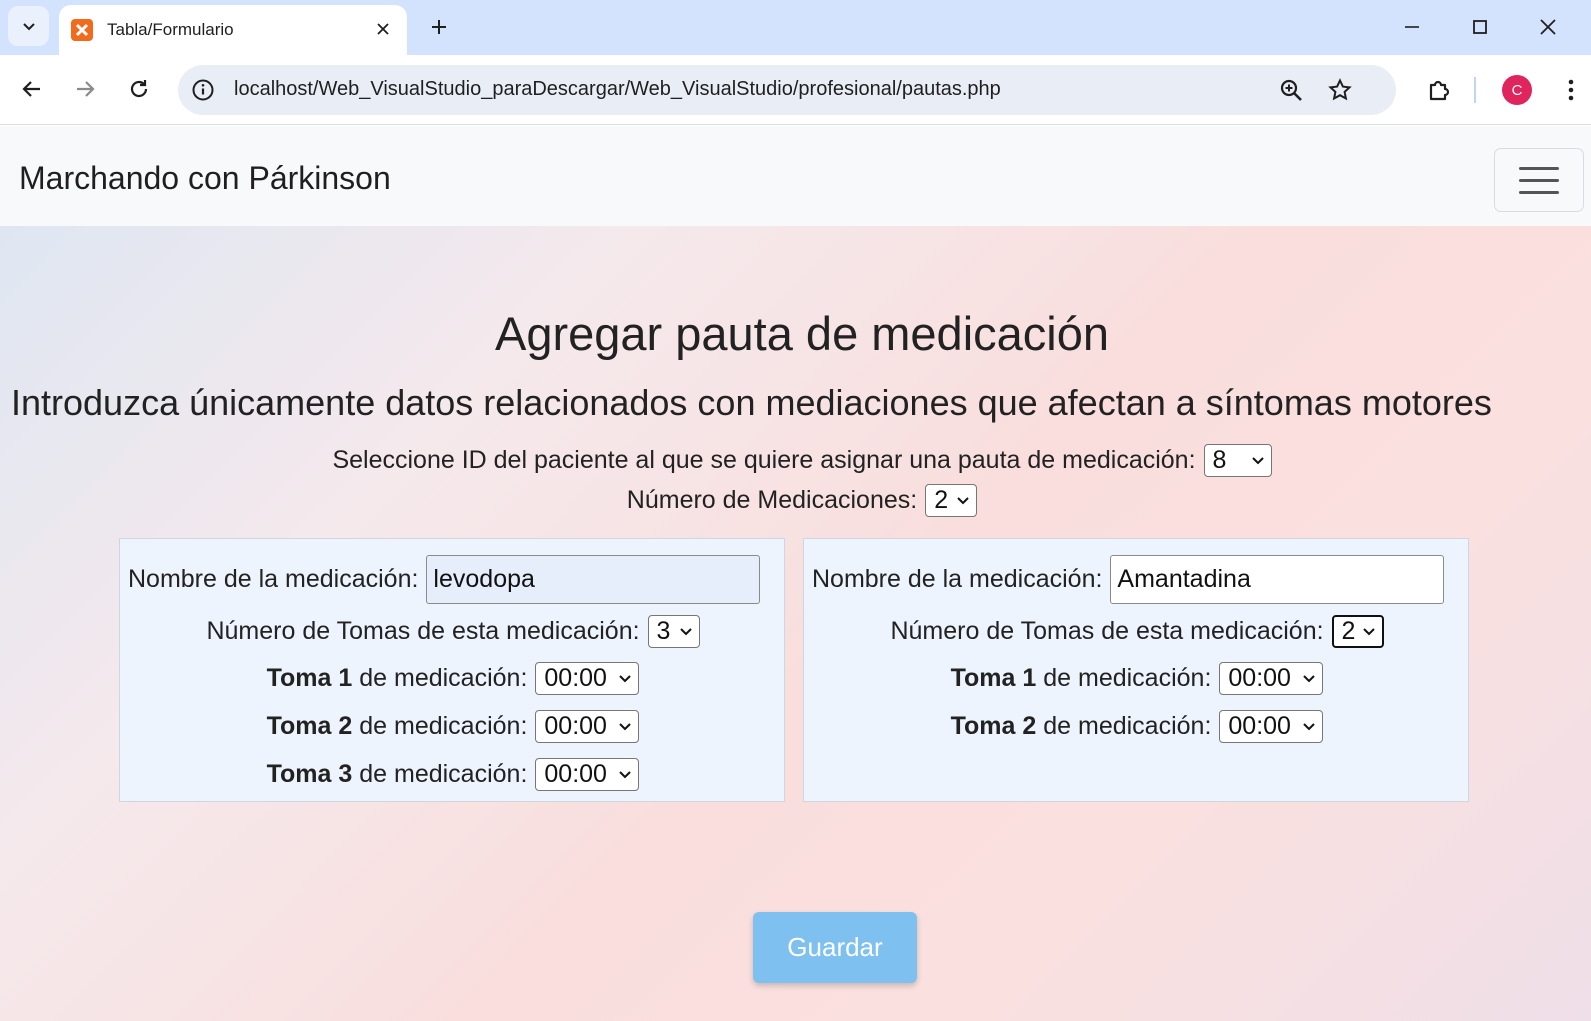 Image resolution: width=1591 pixels, height=1021 pixels. I want to click on site-info-icon, so click(203, 90).